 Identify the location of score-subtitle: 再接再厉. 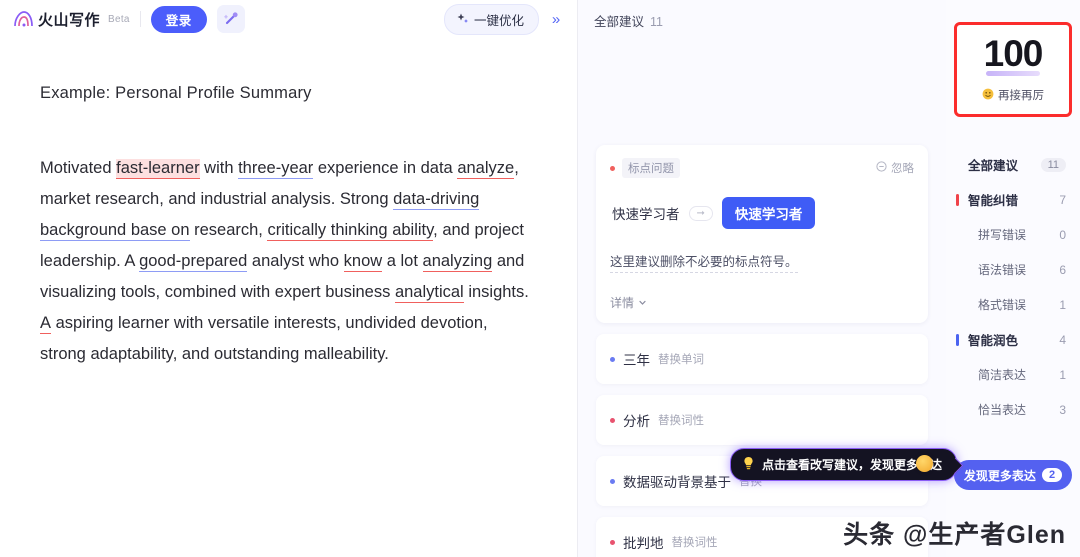
(1013, 95).